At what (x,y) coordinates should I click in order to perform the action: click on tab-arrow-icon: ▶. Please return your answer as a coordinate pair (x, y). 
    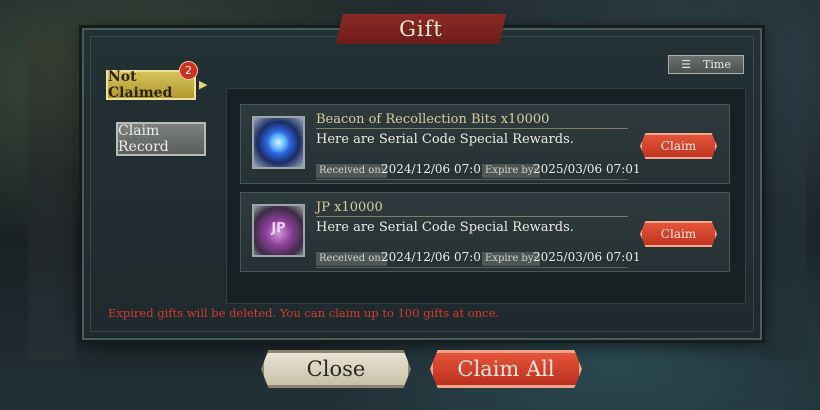
    Looking at the image, I should click on (203, 84).